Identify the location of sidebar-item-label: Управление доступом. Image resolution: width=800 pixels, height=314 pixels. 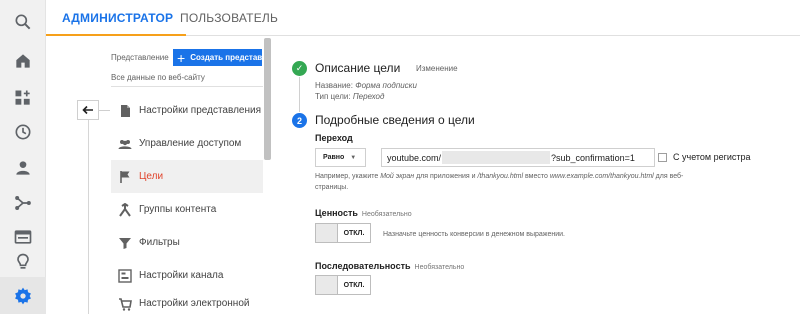
(190, 143).